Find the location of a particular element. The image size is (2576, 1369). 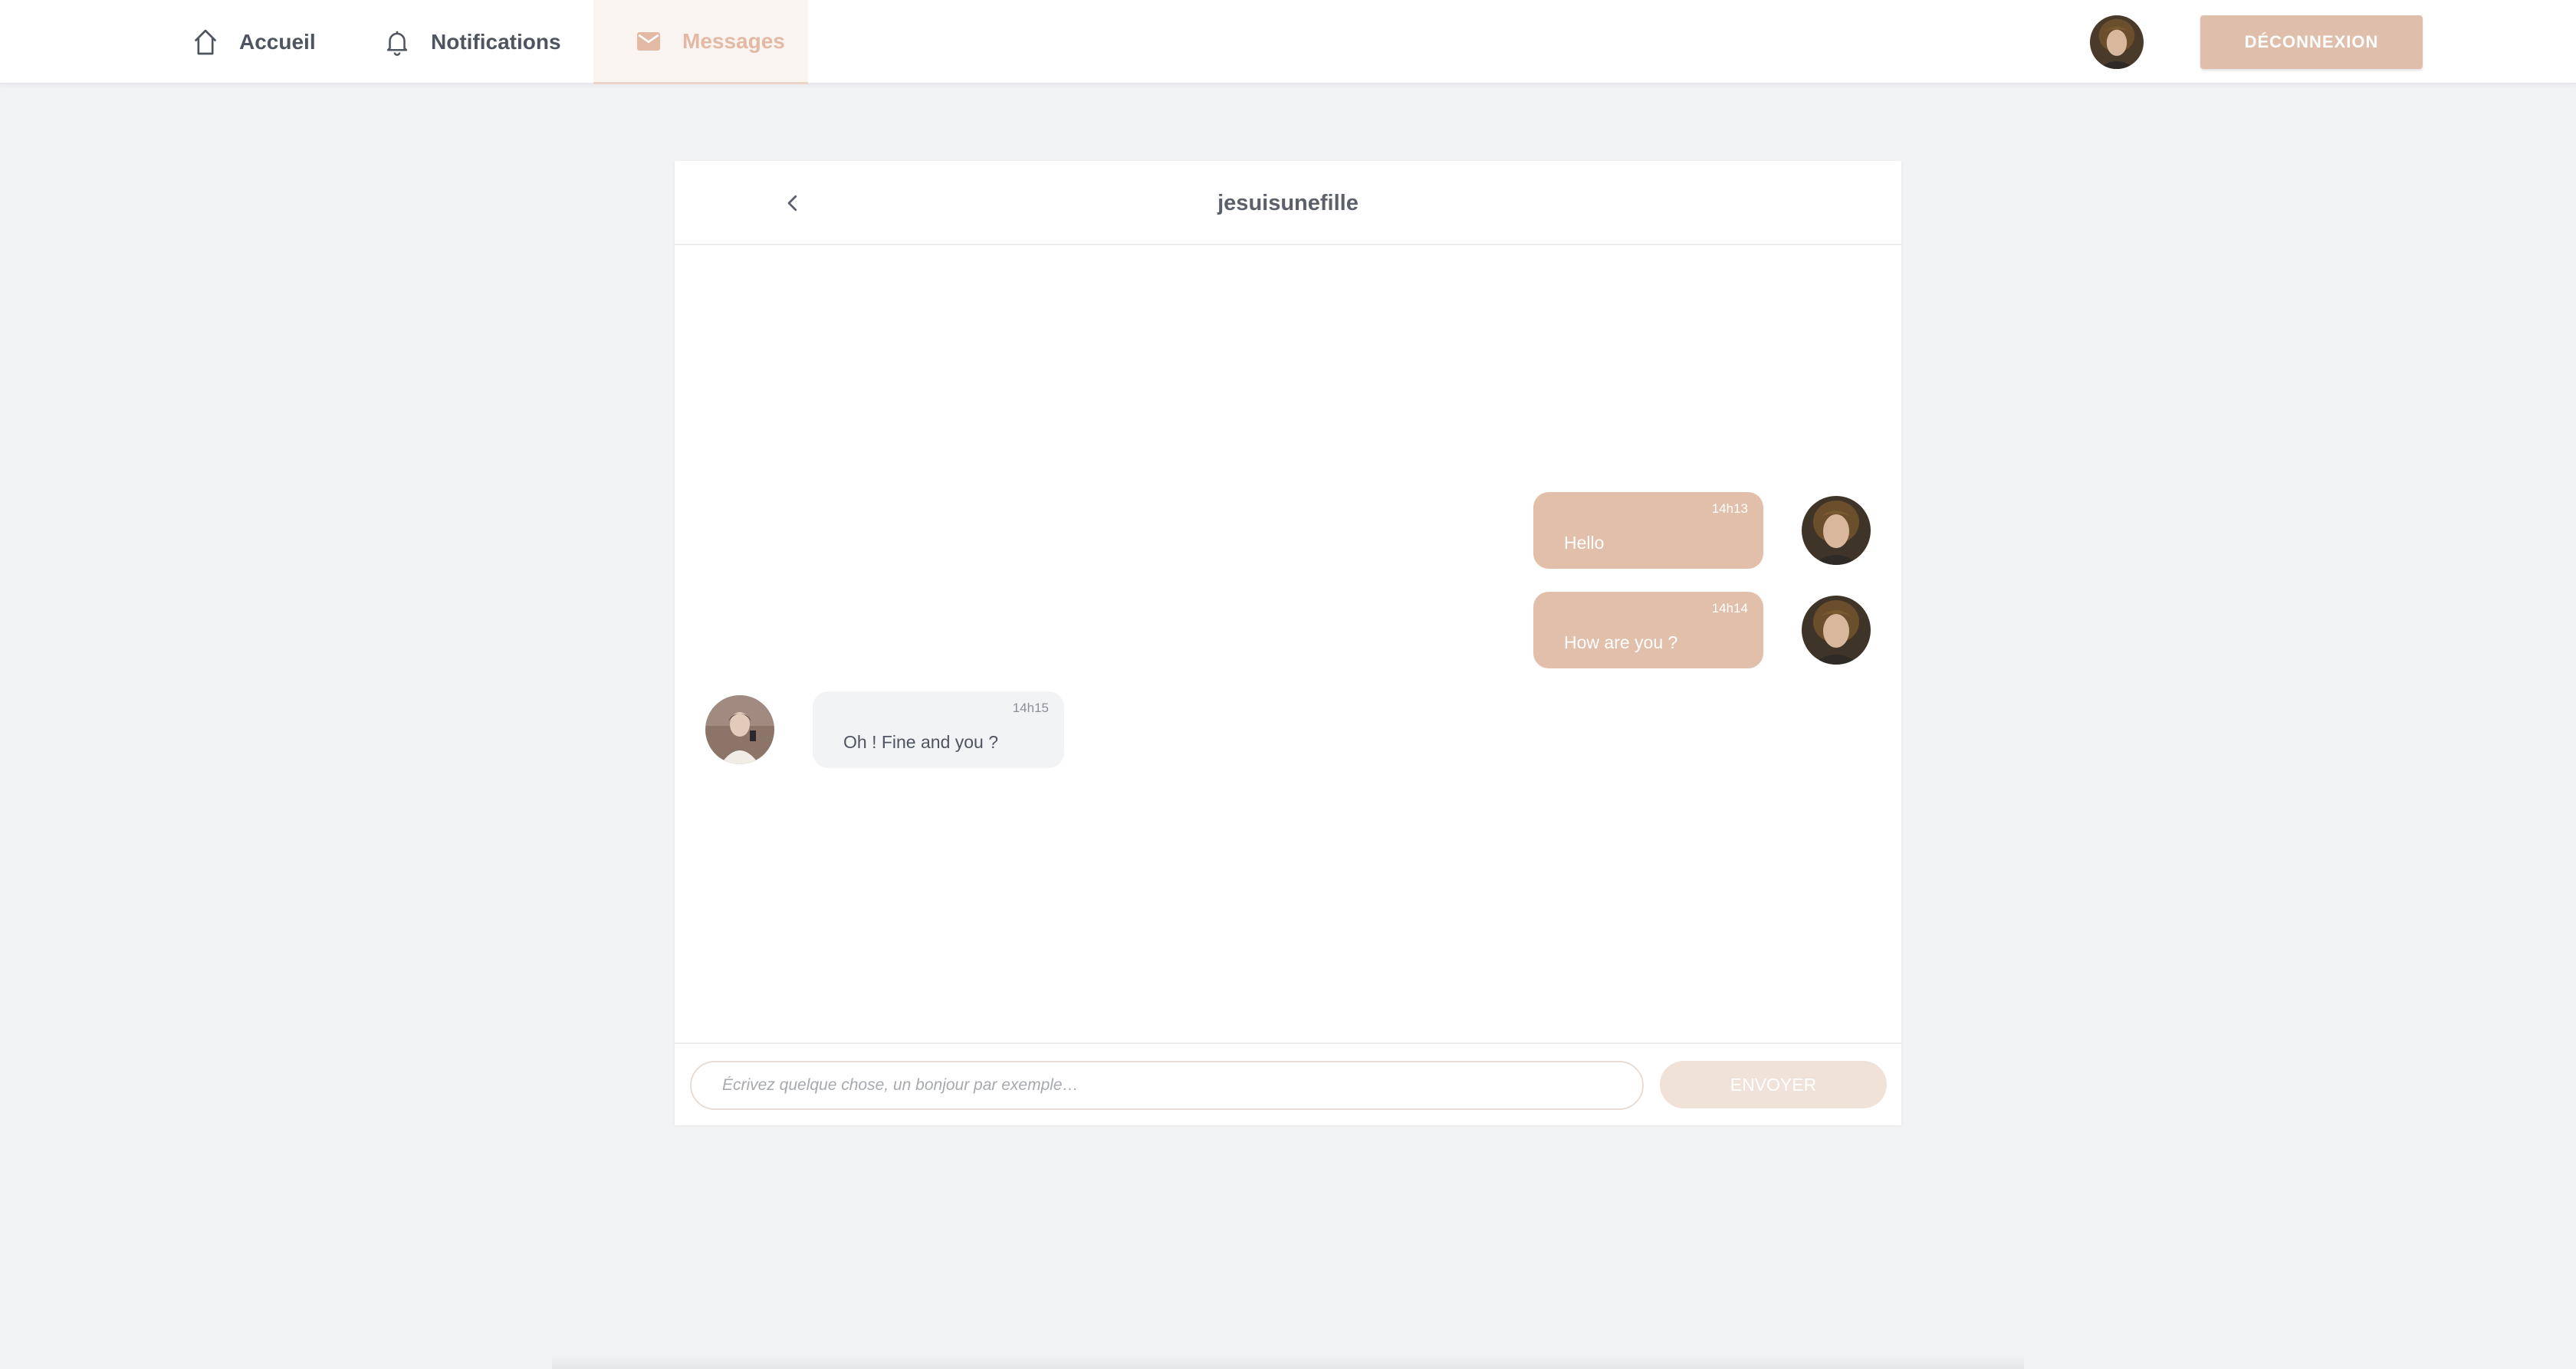

message-text: How are you ? is located at coordinates (1621, 642).